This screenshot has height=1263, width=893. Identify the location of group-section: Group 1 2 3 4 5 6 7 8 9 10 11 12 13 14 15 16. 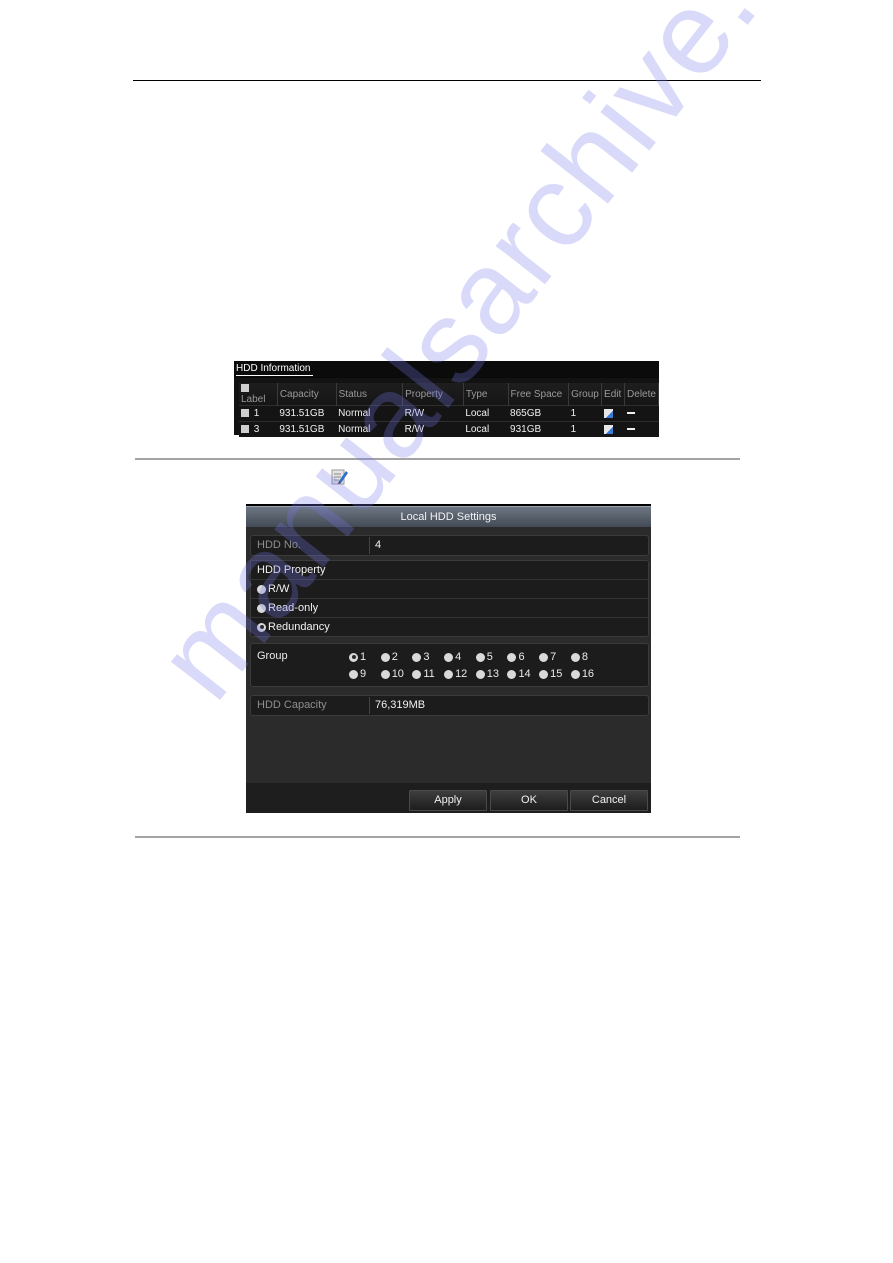
(449, 665).